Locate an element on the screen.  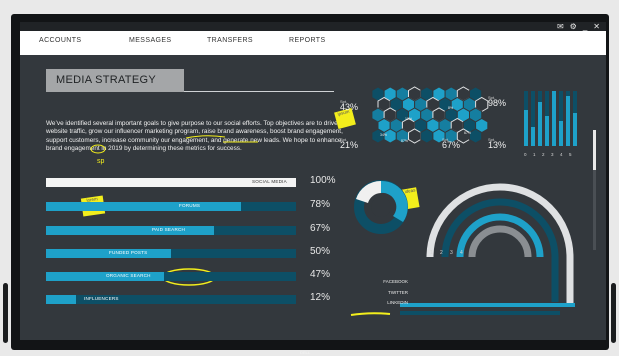
mini-bar-axis-label: 0 is located at coordinates (525, 154).